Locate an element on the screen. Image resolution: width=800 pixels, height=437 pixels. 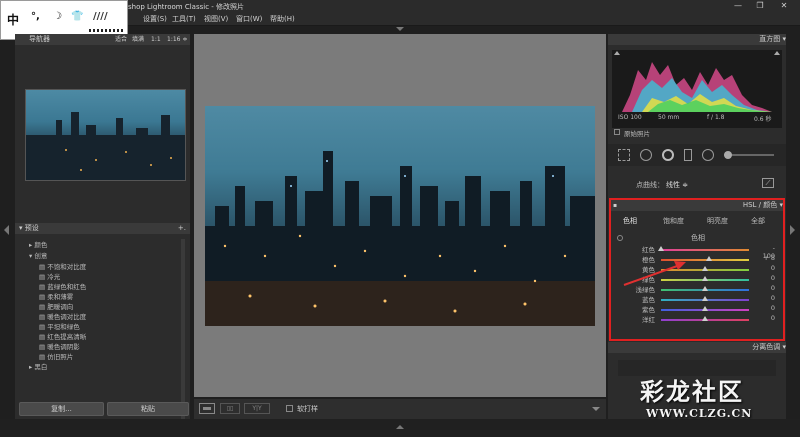
ime-keyboard-icon: //// is located at coordinates (100, 16).